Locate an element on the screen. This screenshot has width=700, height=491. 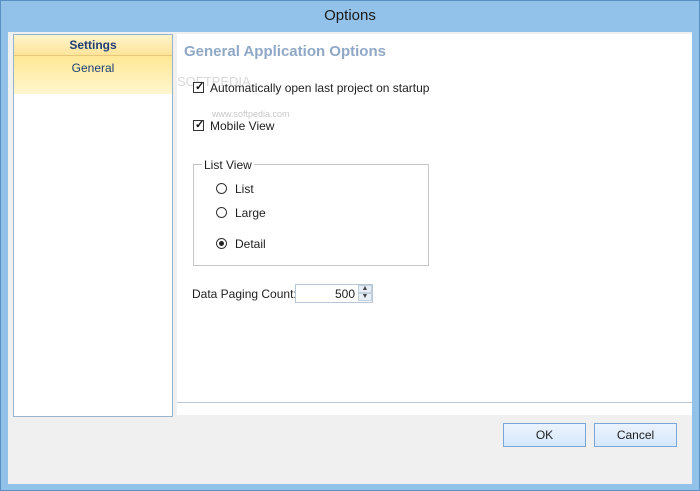
window-title: Options is located at coordinates (350, 15).